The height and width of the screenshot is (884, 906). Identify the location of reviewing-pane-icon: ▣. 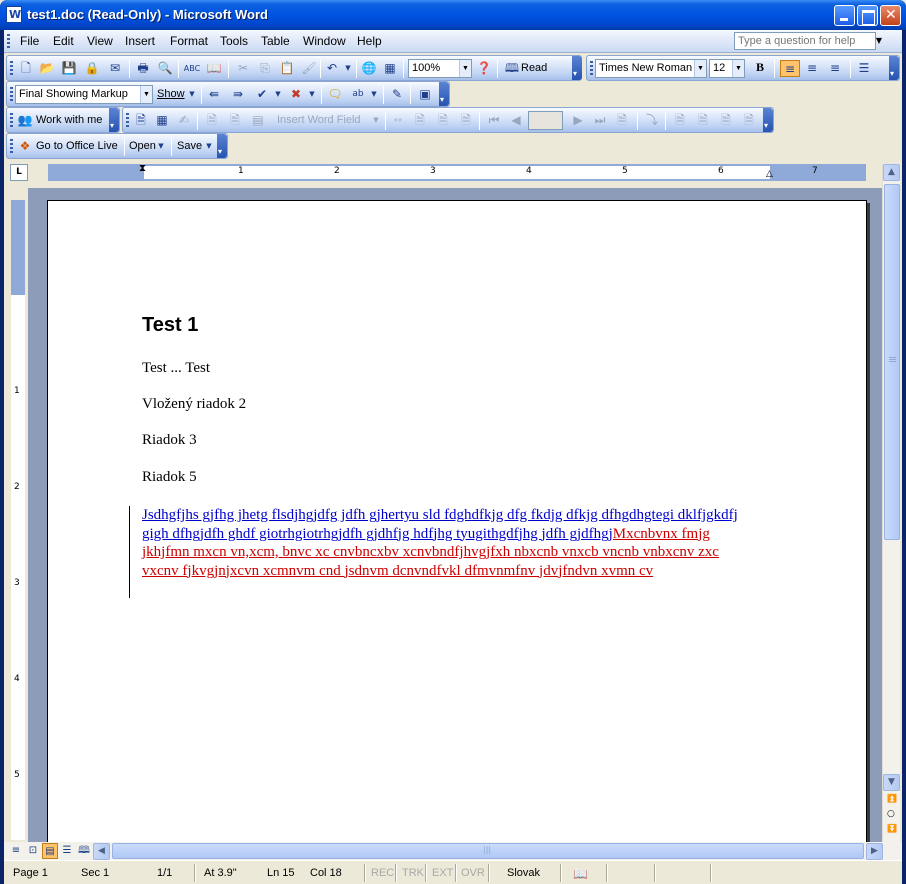
(425, 94).